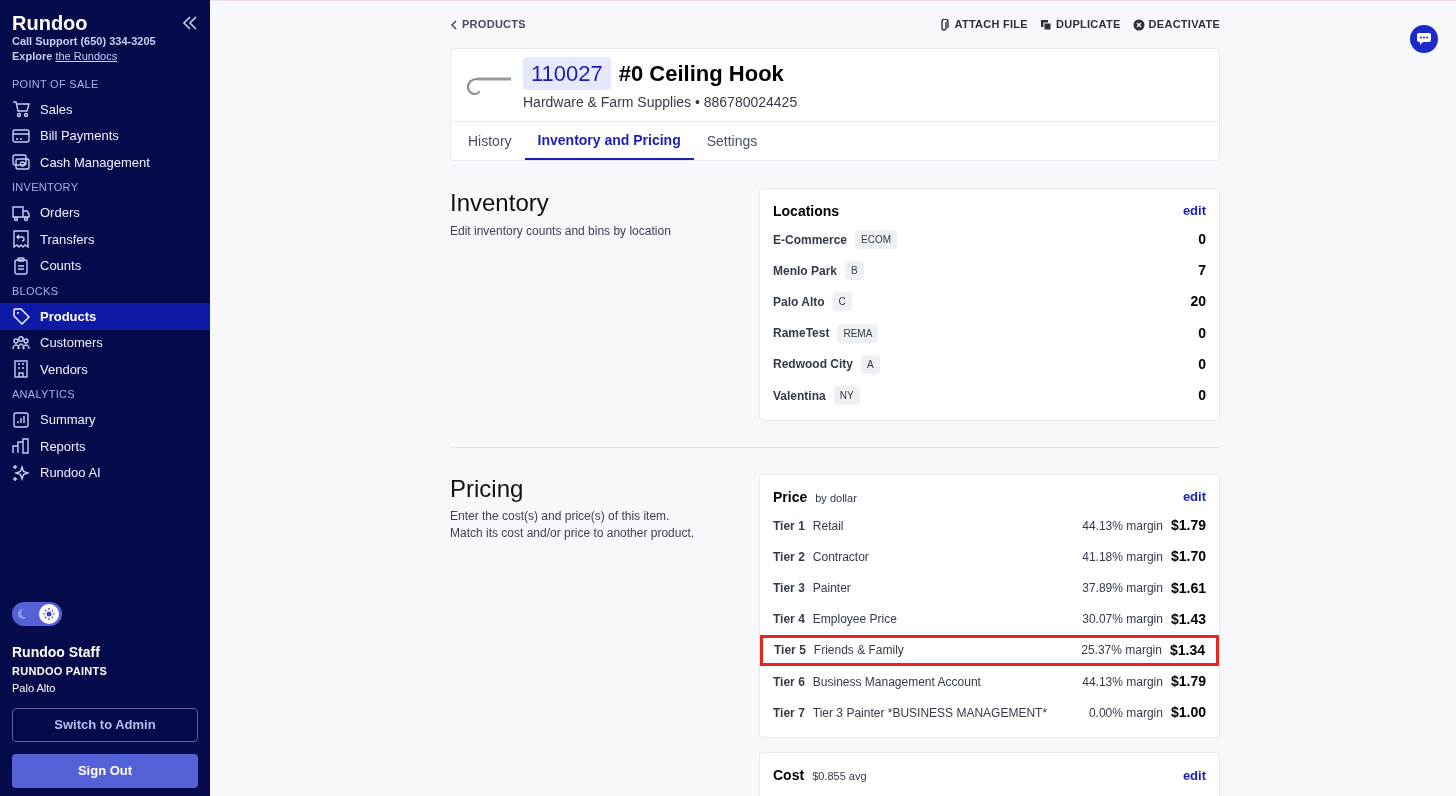  I want to click on collapse-icon, so click(190, 23).